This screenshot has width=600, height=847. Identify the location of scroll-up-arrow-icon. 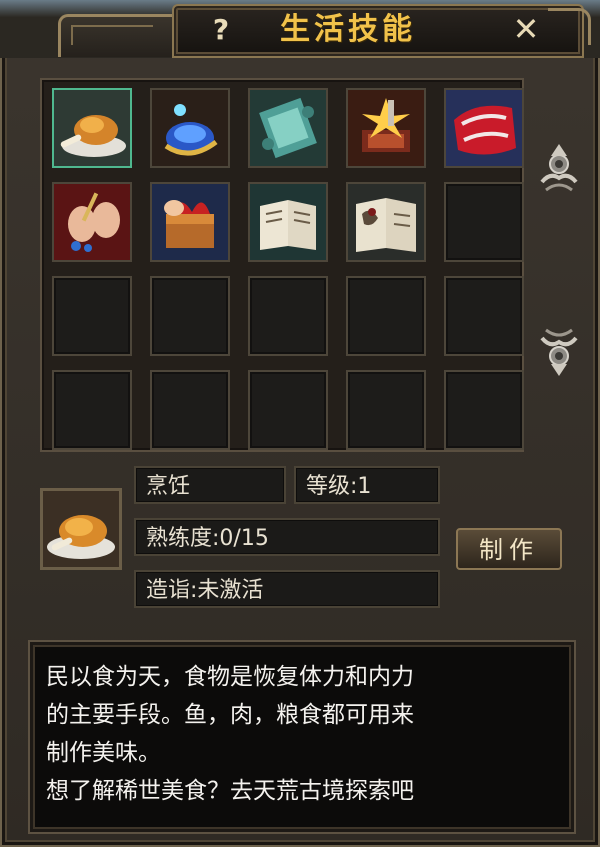
(559, 170).